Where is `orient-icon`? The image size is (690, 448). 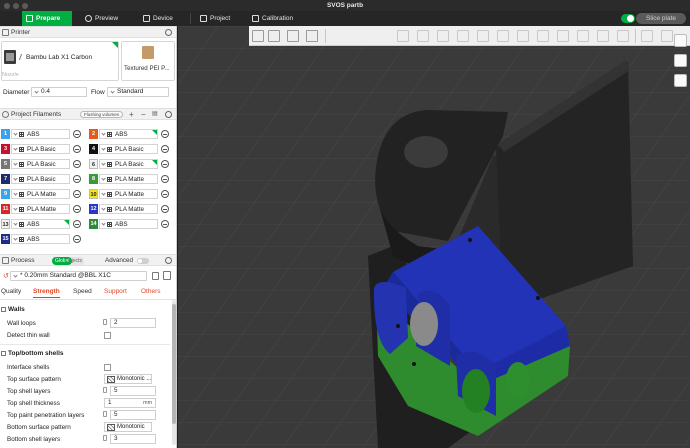 orient-icon is located at coordinates (293, 36).